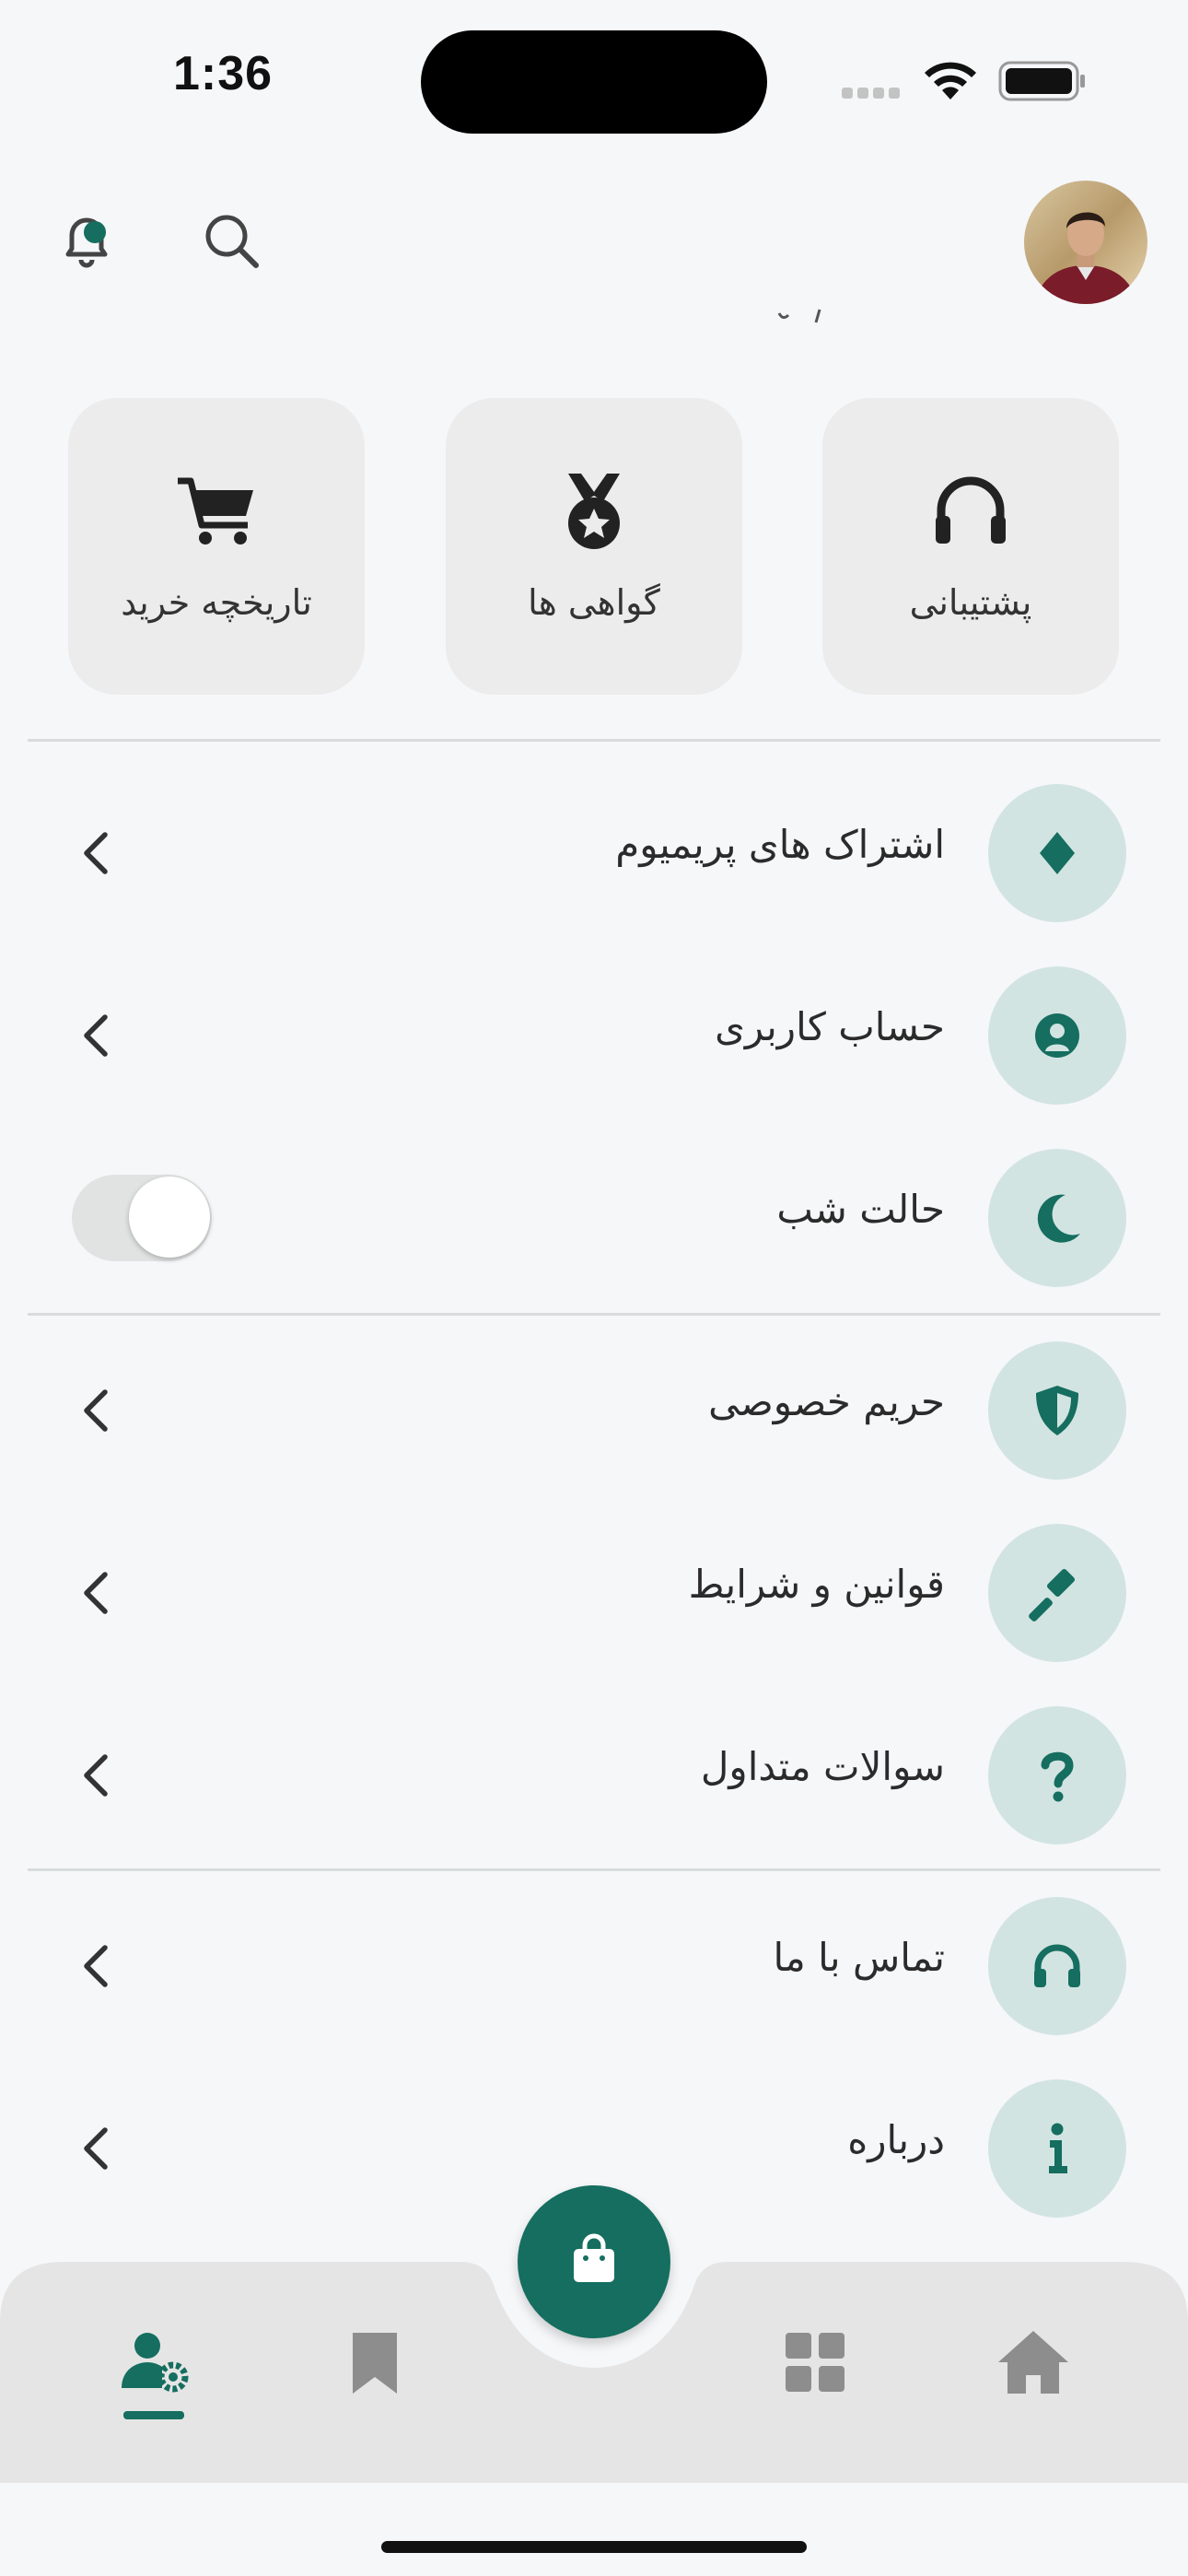 This screenshot has width=1188, height=2576. I want to click on menu-item-label: درباره, so click(896, 2139).